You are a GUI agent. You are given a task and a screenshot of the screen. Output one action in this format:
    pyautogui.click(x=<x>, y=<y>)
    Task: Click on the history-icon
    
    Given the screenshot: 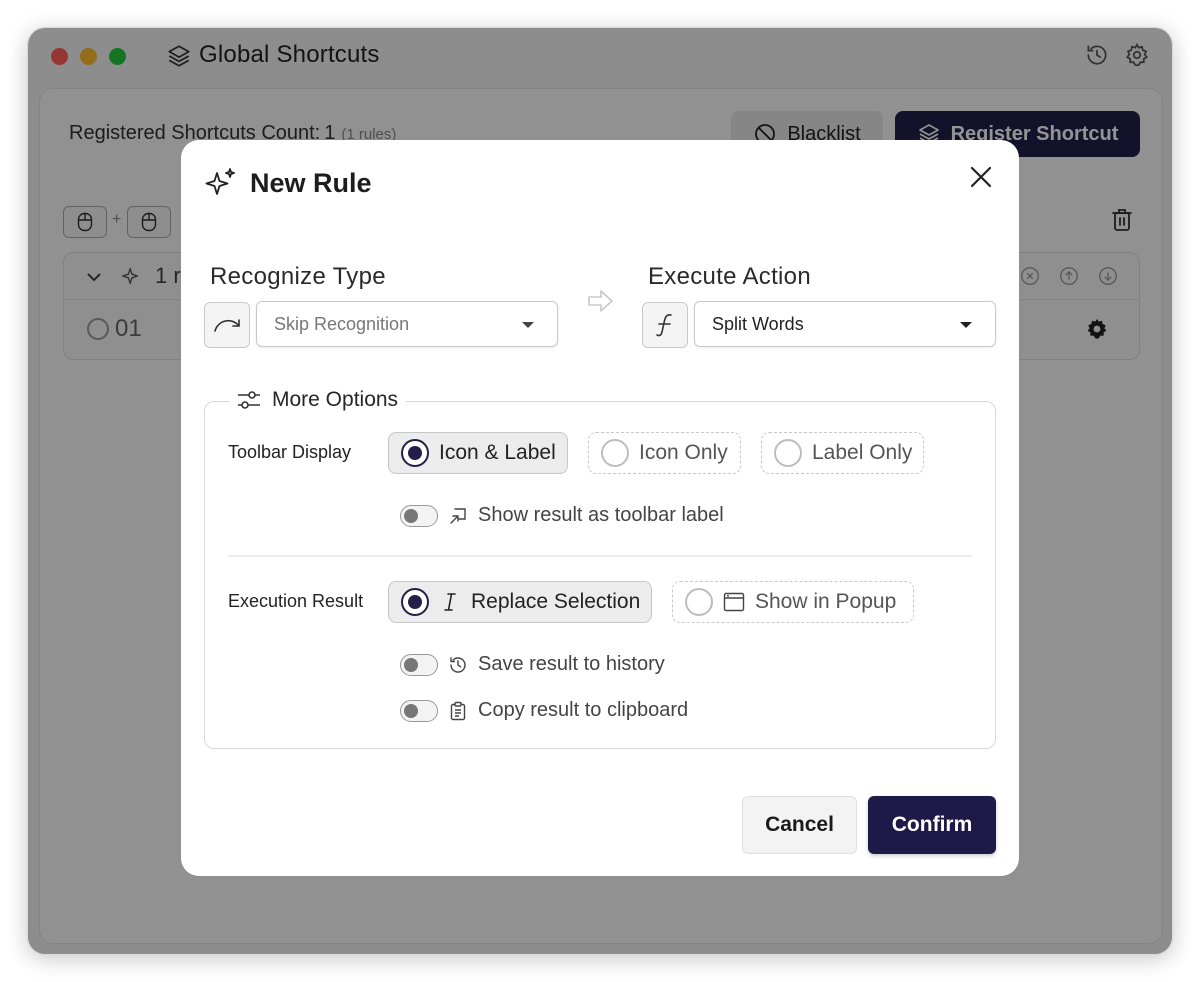 What is the action you would take?
    pyautogui.click(x=458, y=664)
    